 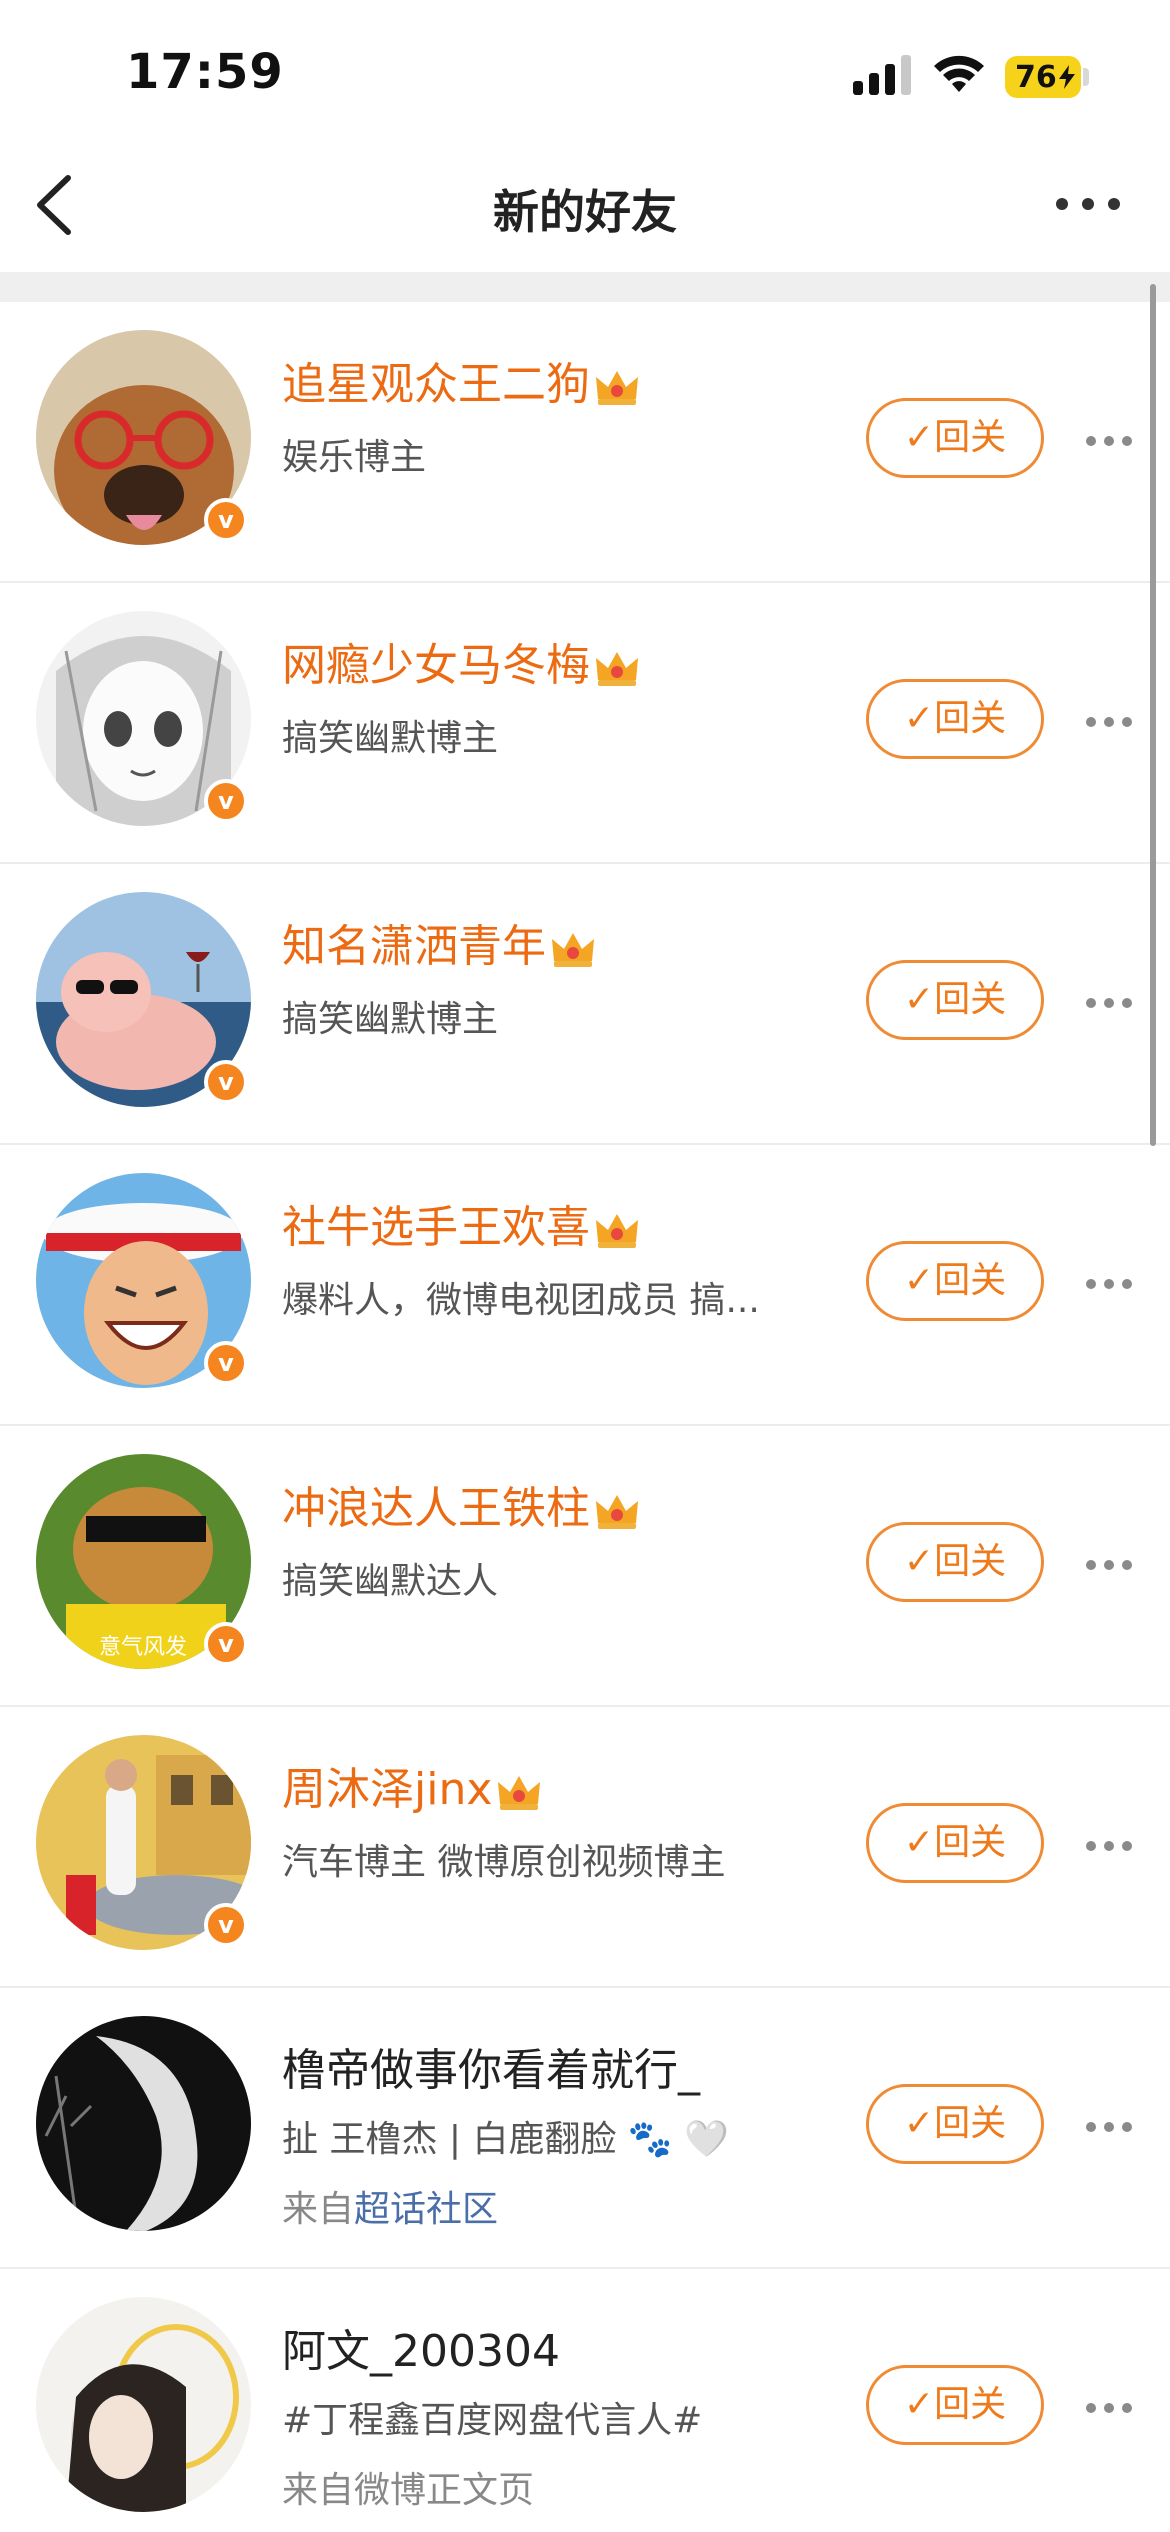 I want to click on battery-cap, so click(x=1086, y=77).